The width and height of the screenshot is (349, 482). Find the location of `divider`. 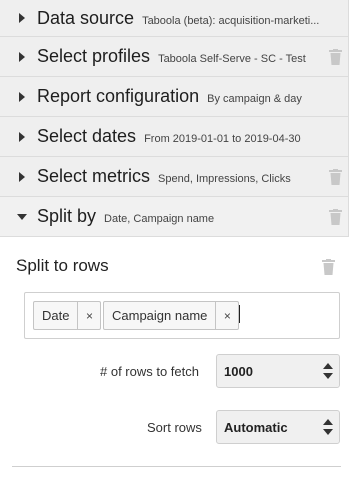

divider is located at coordinates (176, 466).